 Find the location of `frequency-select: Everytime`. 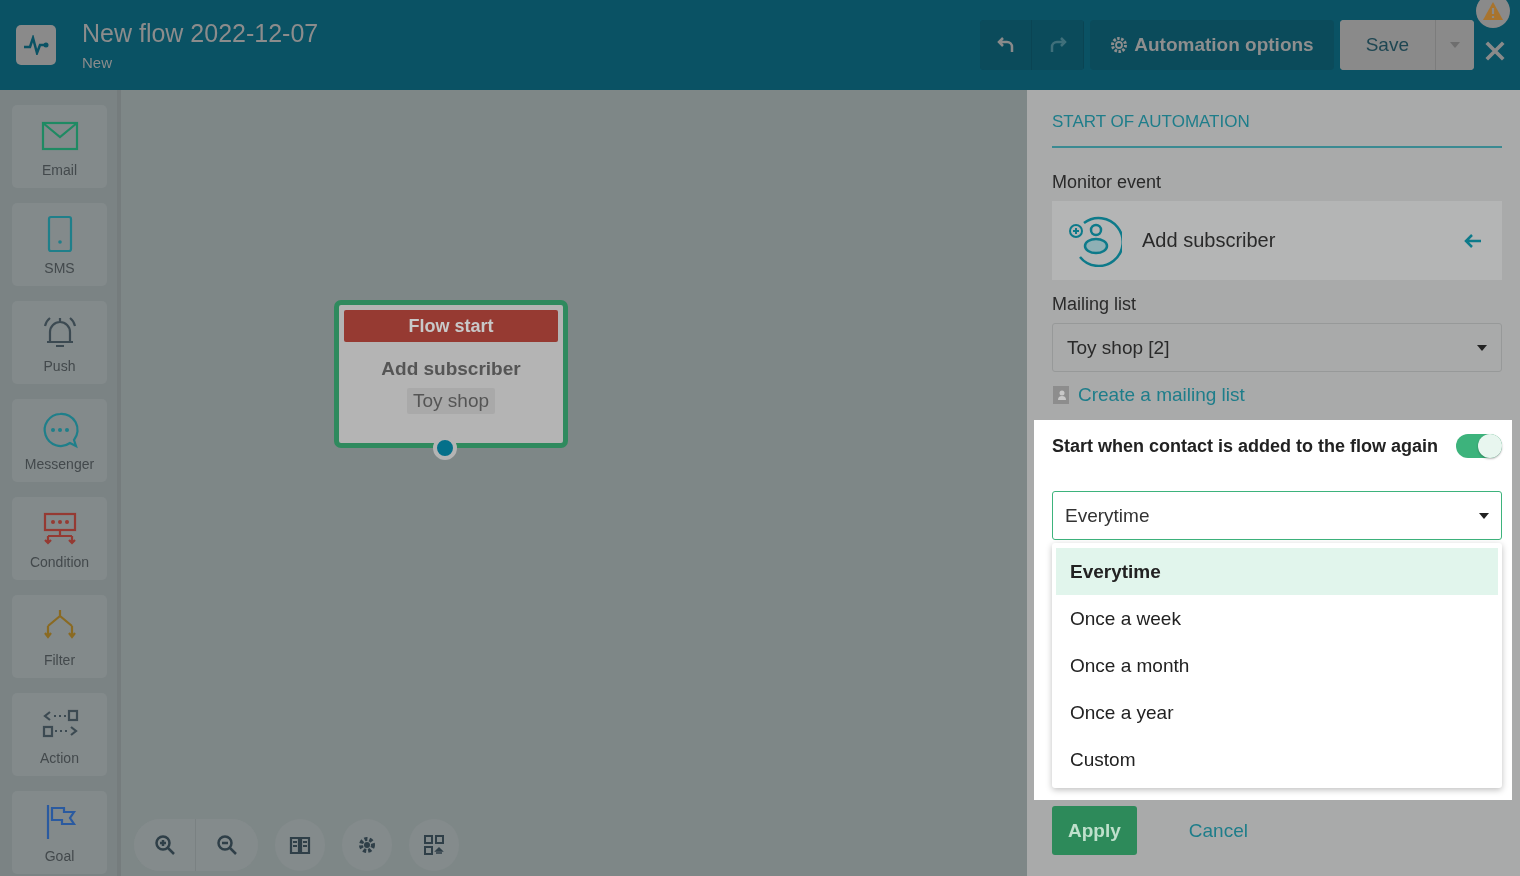

frequency-select: Everytime is located at coordinates (1277, 515).